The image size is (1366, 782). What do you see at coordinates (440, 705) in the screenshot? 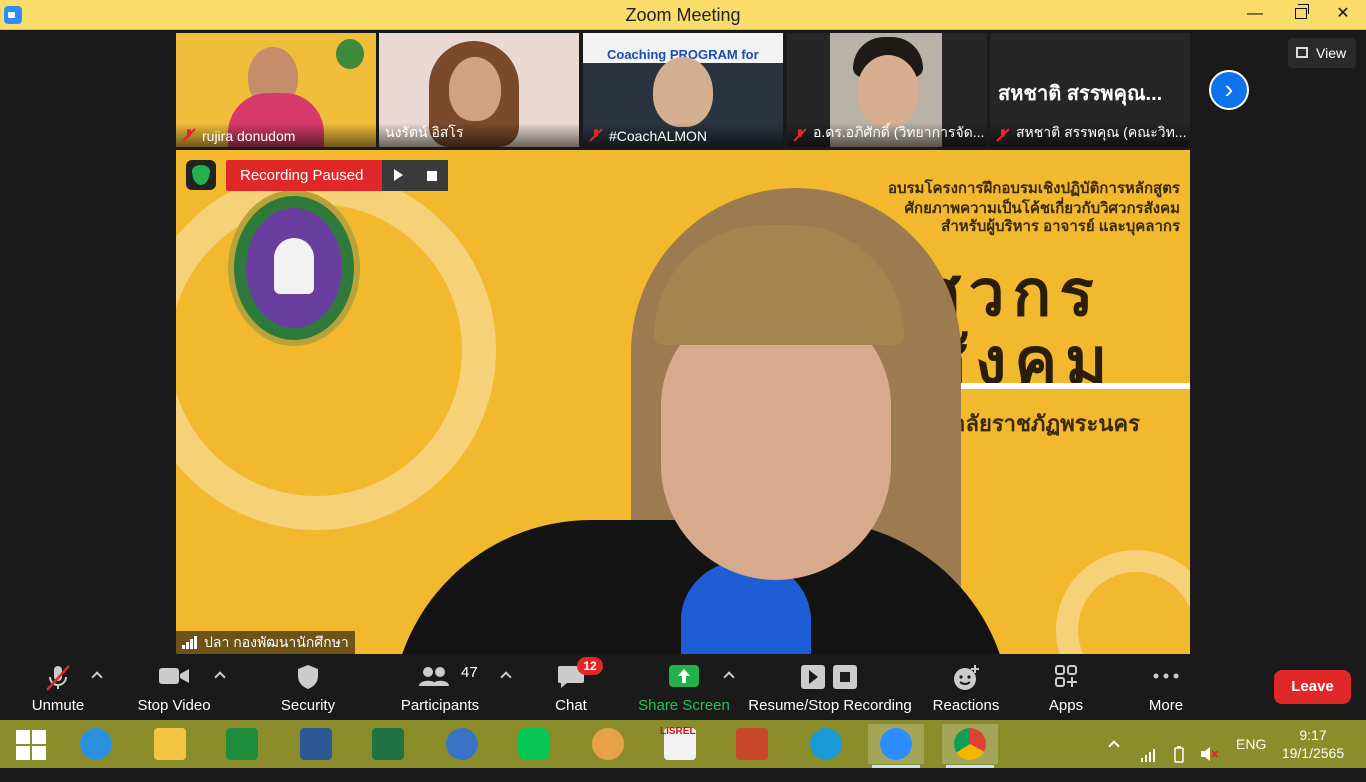
I see `participants-label: Participants` at bounding box center [440, 705].